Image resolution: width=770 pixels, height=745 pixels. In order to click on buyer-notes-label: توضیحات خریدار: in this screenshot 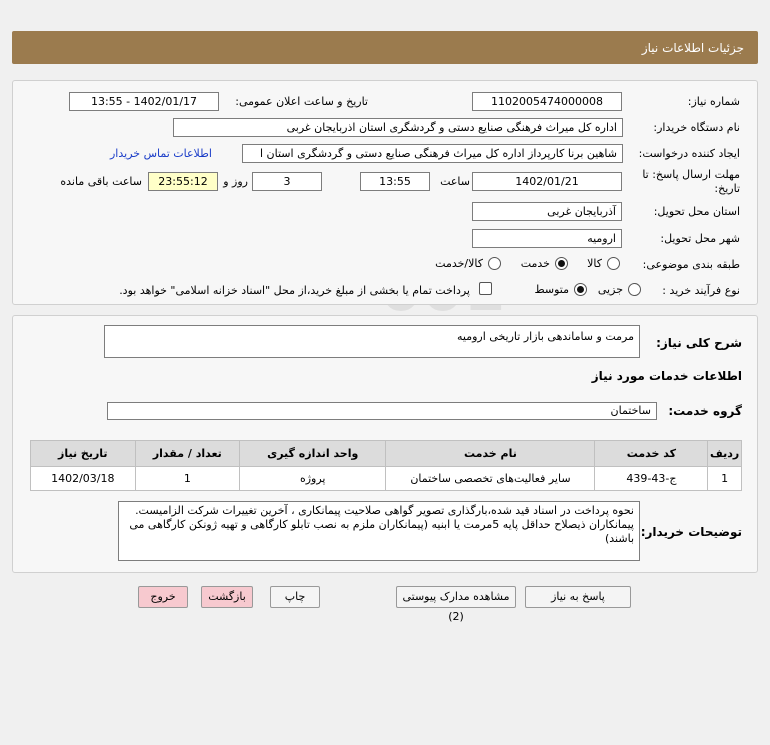, I will do `click(691, 532)`.